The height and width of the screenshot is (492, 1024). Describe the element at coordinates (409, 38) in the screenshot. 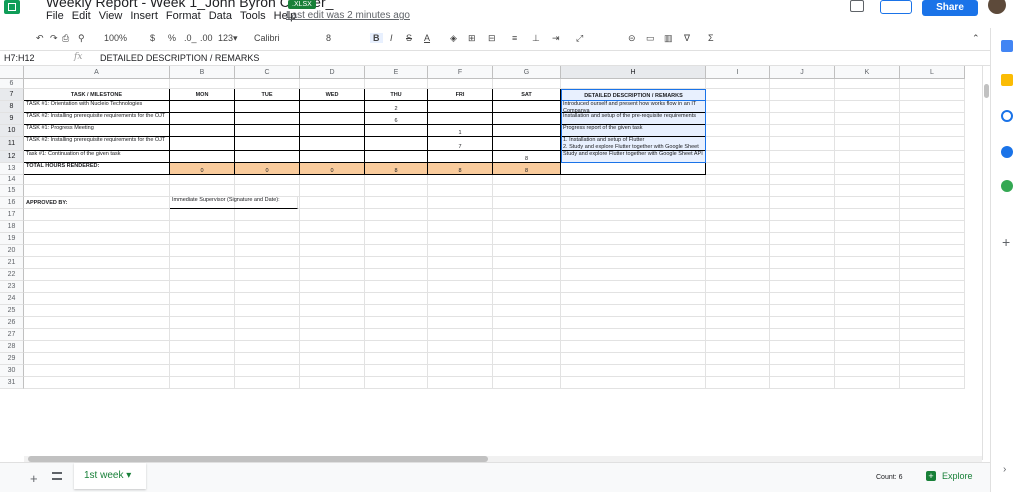

I see `strikethrough-icon: S` at that location.